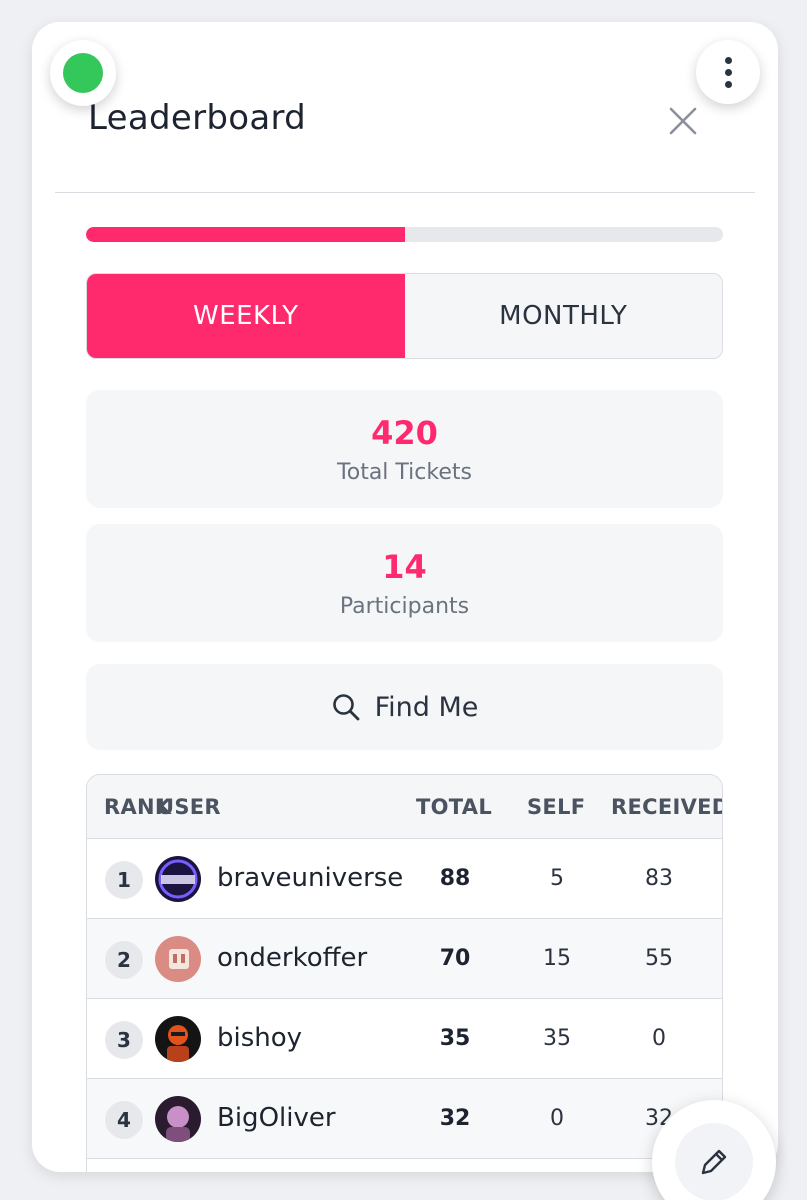 This screenshot has height=1200, width=807. Describe the element at coordinates (404, 472) in the screenshot. I see `total-tickets-label: Total Tickets` at that location.